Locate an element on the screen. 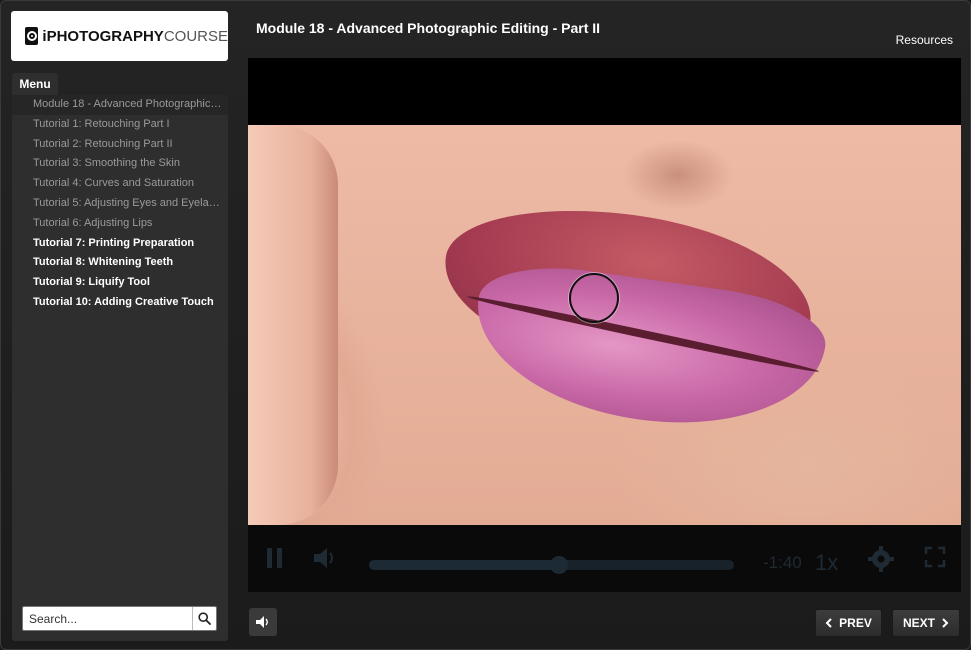 This screenshot has width=971, height=650. logo-text: iPHOTOGRAPHYCOURSE is located at coordinates (135, 36).